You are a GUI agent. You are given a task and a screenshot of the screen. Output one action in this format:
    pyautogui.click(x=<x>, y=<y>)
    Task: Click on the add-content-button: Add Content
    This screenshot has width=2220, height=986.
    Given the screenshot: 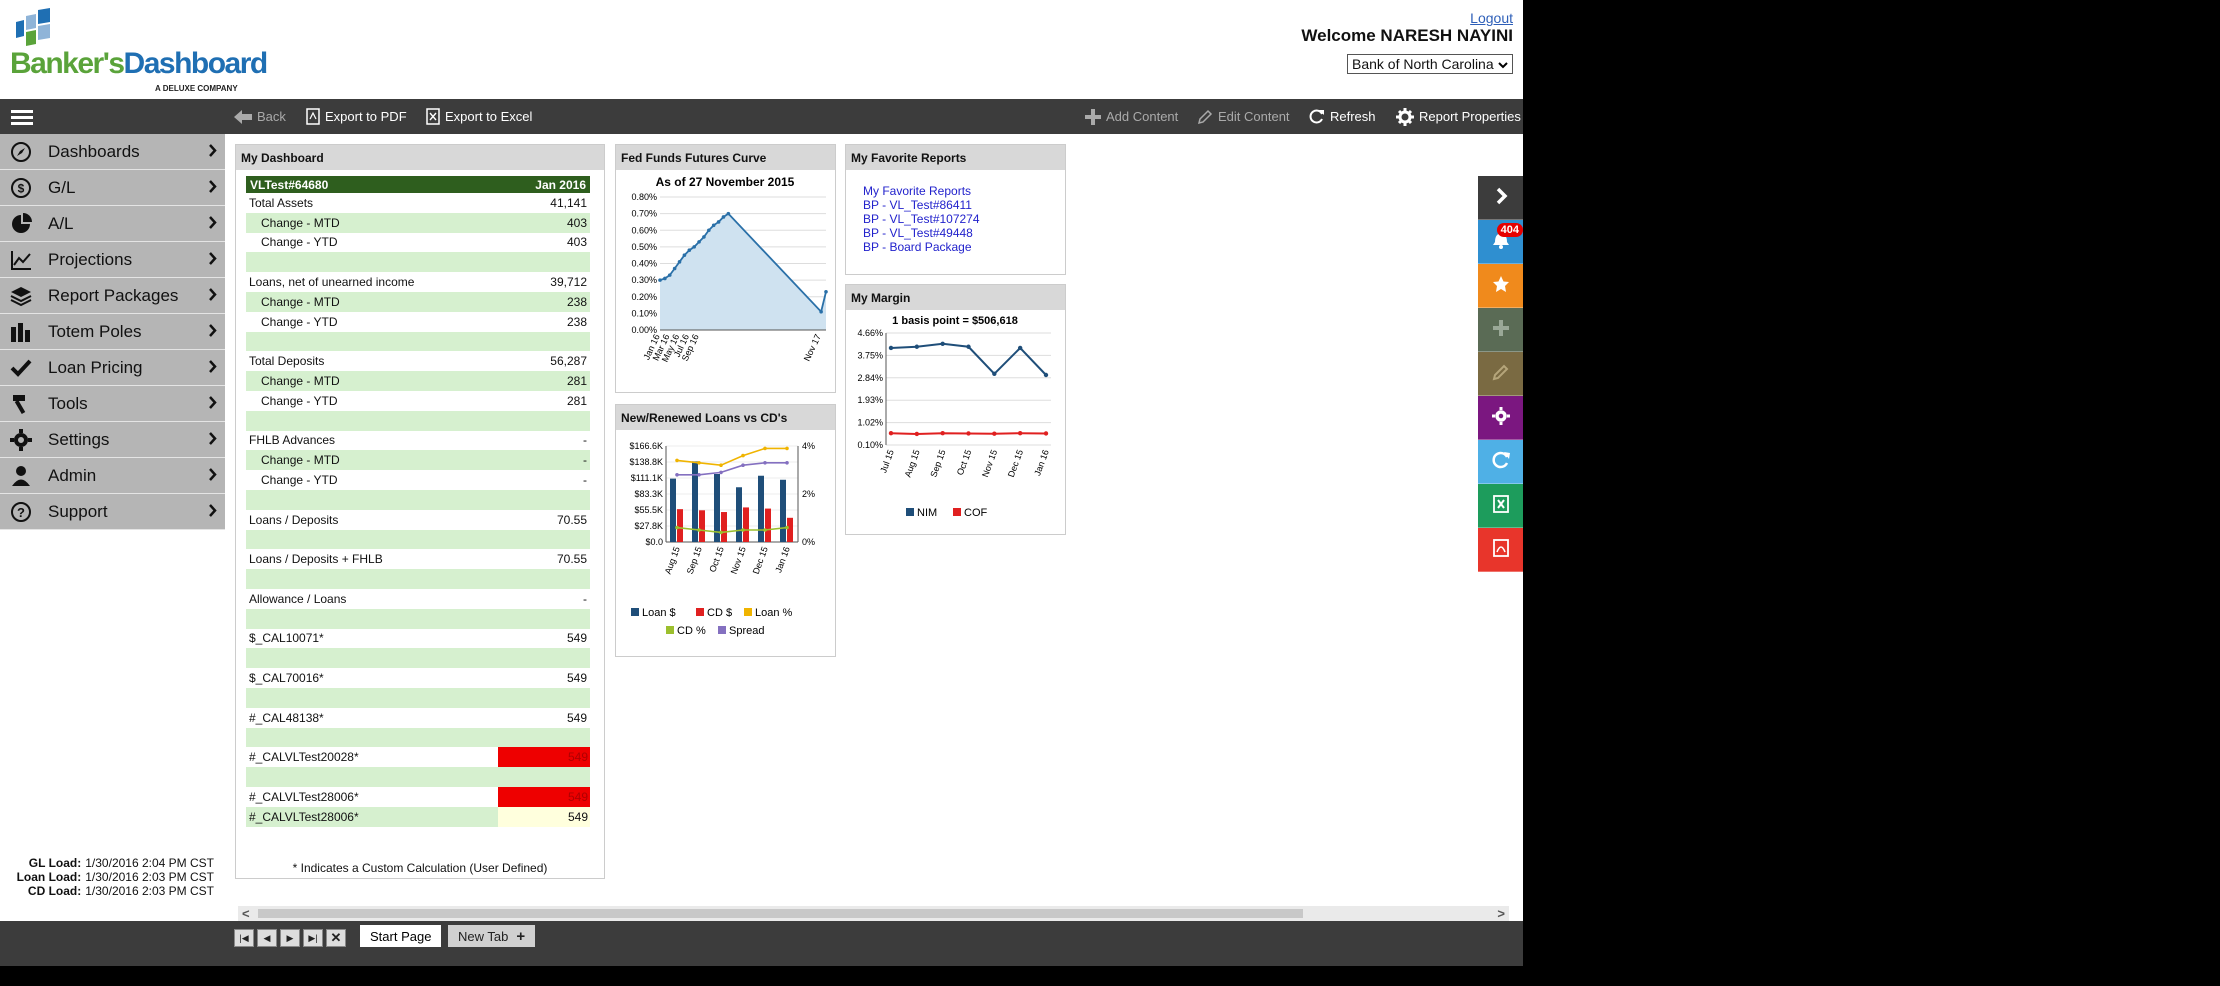 What is the action you would take?
    pyautogui.click(x=1131, y=116)
    